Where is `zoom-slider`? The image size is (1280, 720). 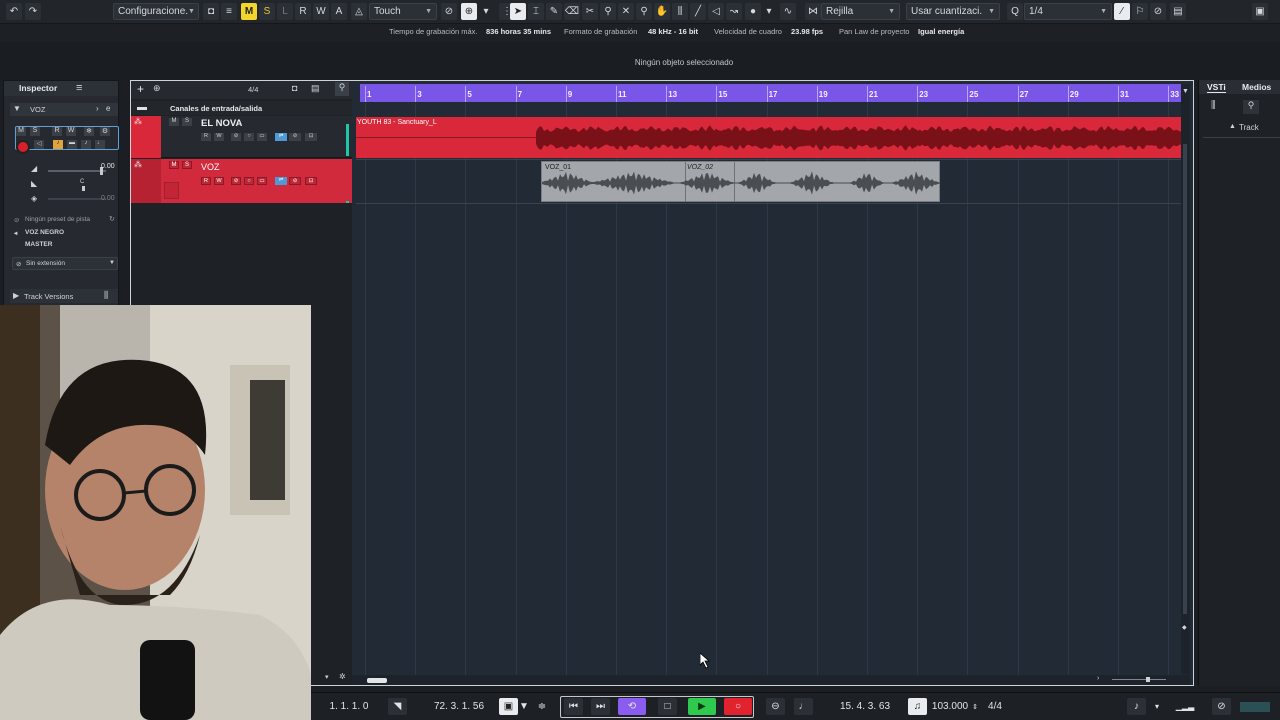 zoom-slider is located at coordinates (1139, 679).